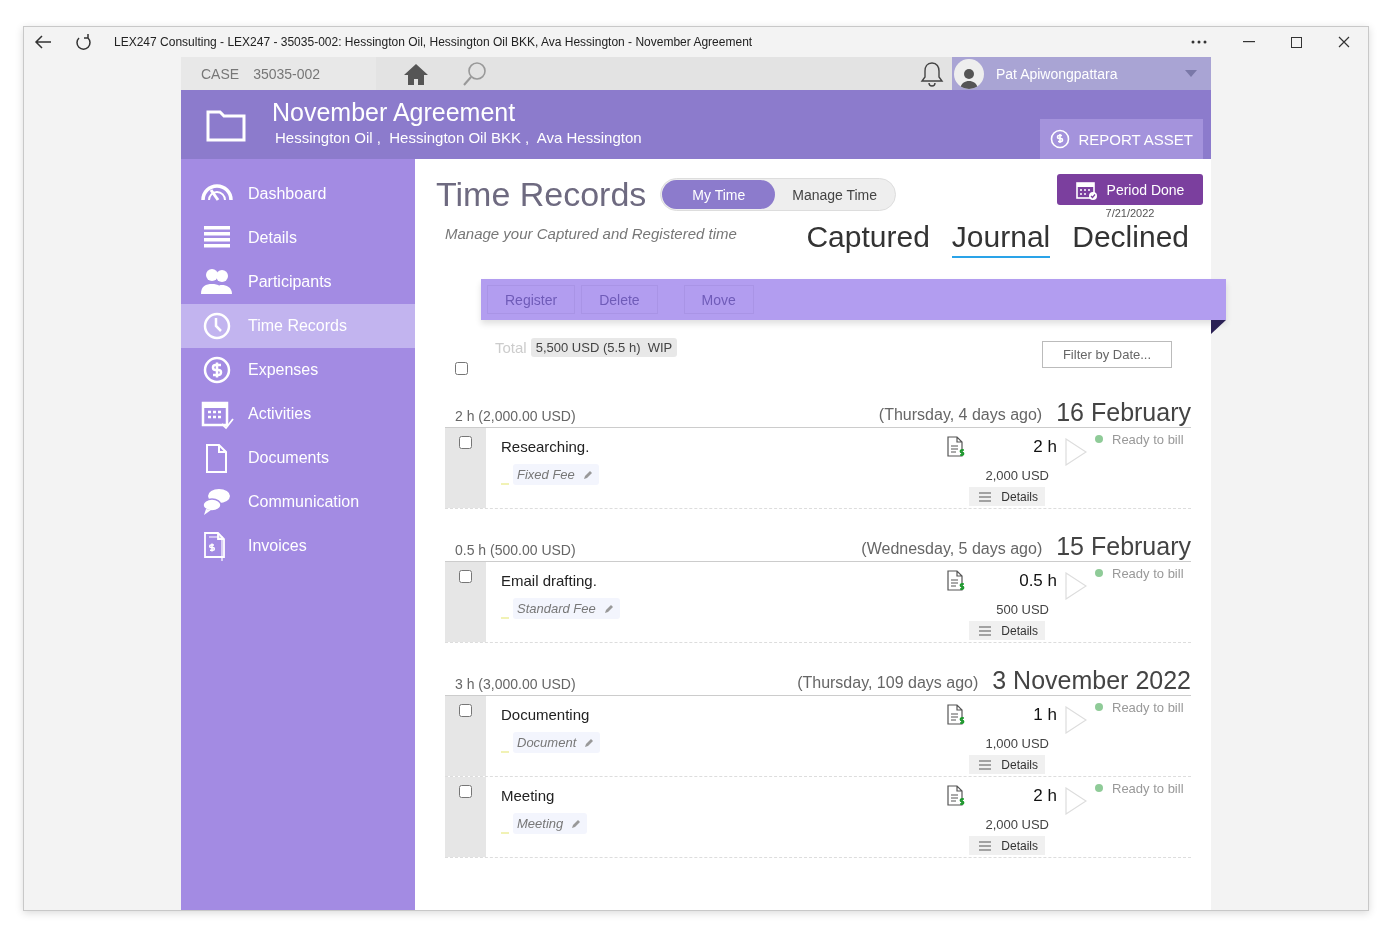 This screenshot has height=935, width=1391. What do you see at coordinates (394, 112) in the screenshot?
I see `matter-title: November Agreement` at bounding box center [394, 112].